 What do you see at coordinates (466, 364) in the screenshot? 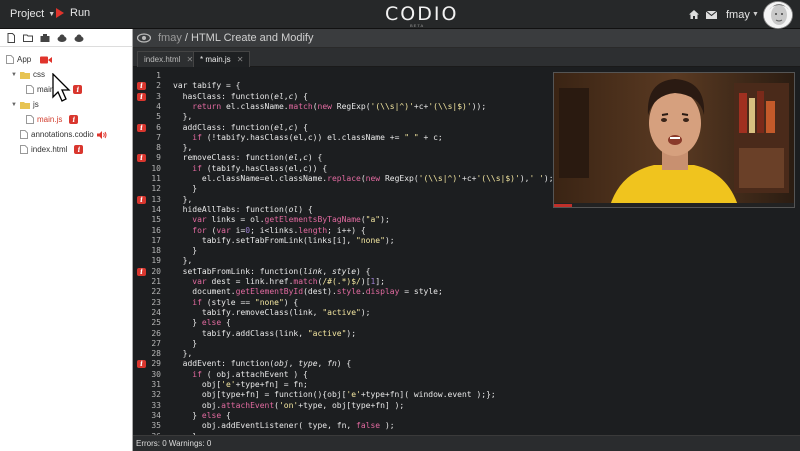
I see `code-line: i 29 addEvent: function(obj, type, fn) {` at bounding box center [466, 364].